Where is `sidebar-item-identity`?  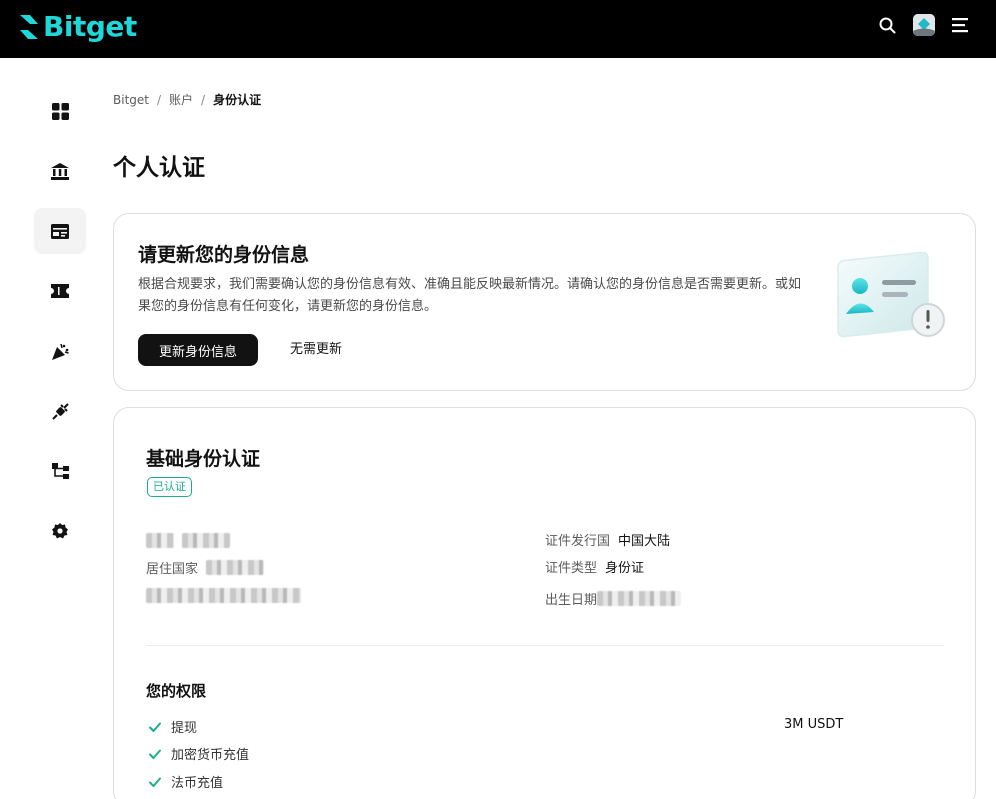 sidebar-item-identity is located at coordinates (60, 231).